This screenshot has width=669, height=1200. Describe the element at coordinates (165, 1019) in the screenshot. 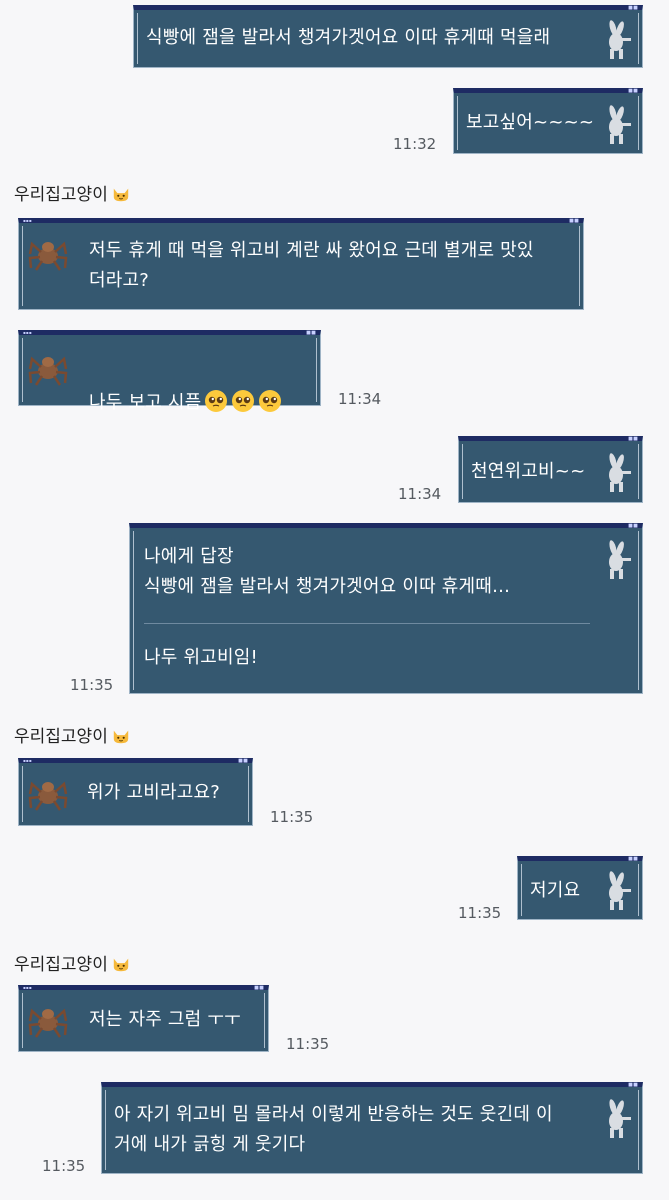

I see `message-text: 저는 자주 그럼 ㅜㅜ` at that location.